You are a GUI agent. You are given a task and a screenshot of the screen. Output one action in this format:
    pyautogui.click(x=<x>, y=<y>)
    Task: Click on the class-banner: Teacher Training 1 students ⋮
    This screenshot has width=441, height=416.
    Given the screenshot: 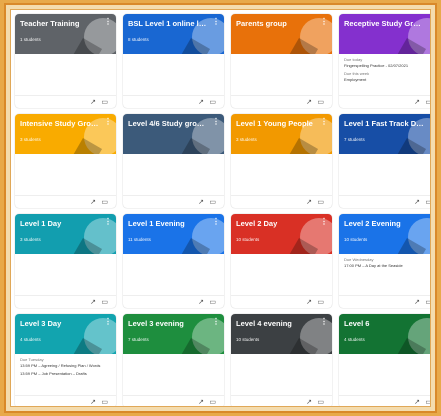 What is the action you would take?
    pyautogui.click(x=65, y=34)
    